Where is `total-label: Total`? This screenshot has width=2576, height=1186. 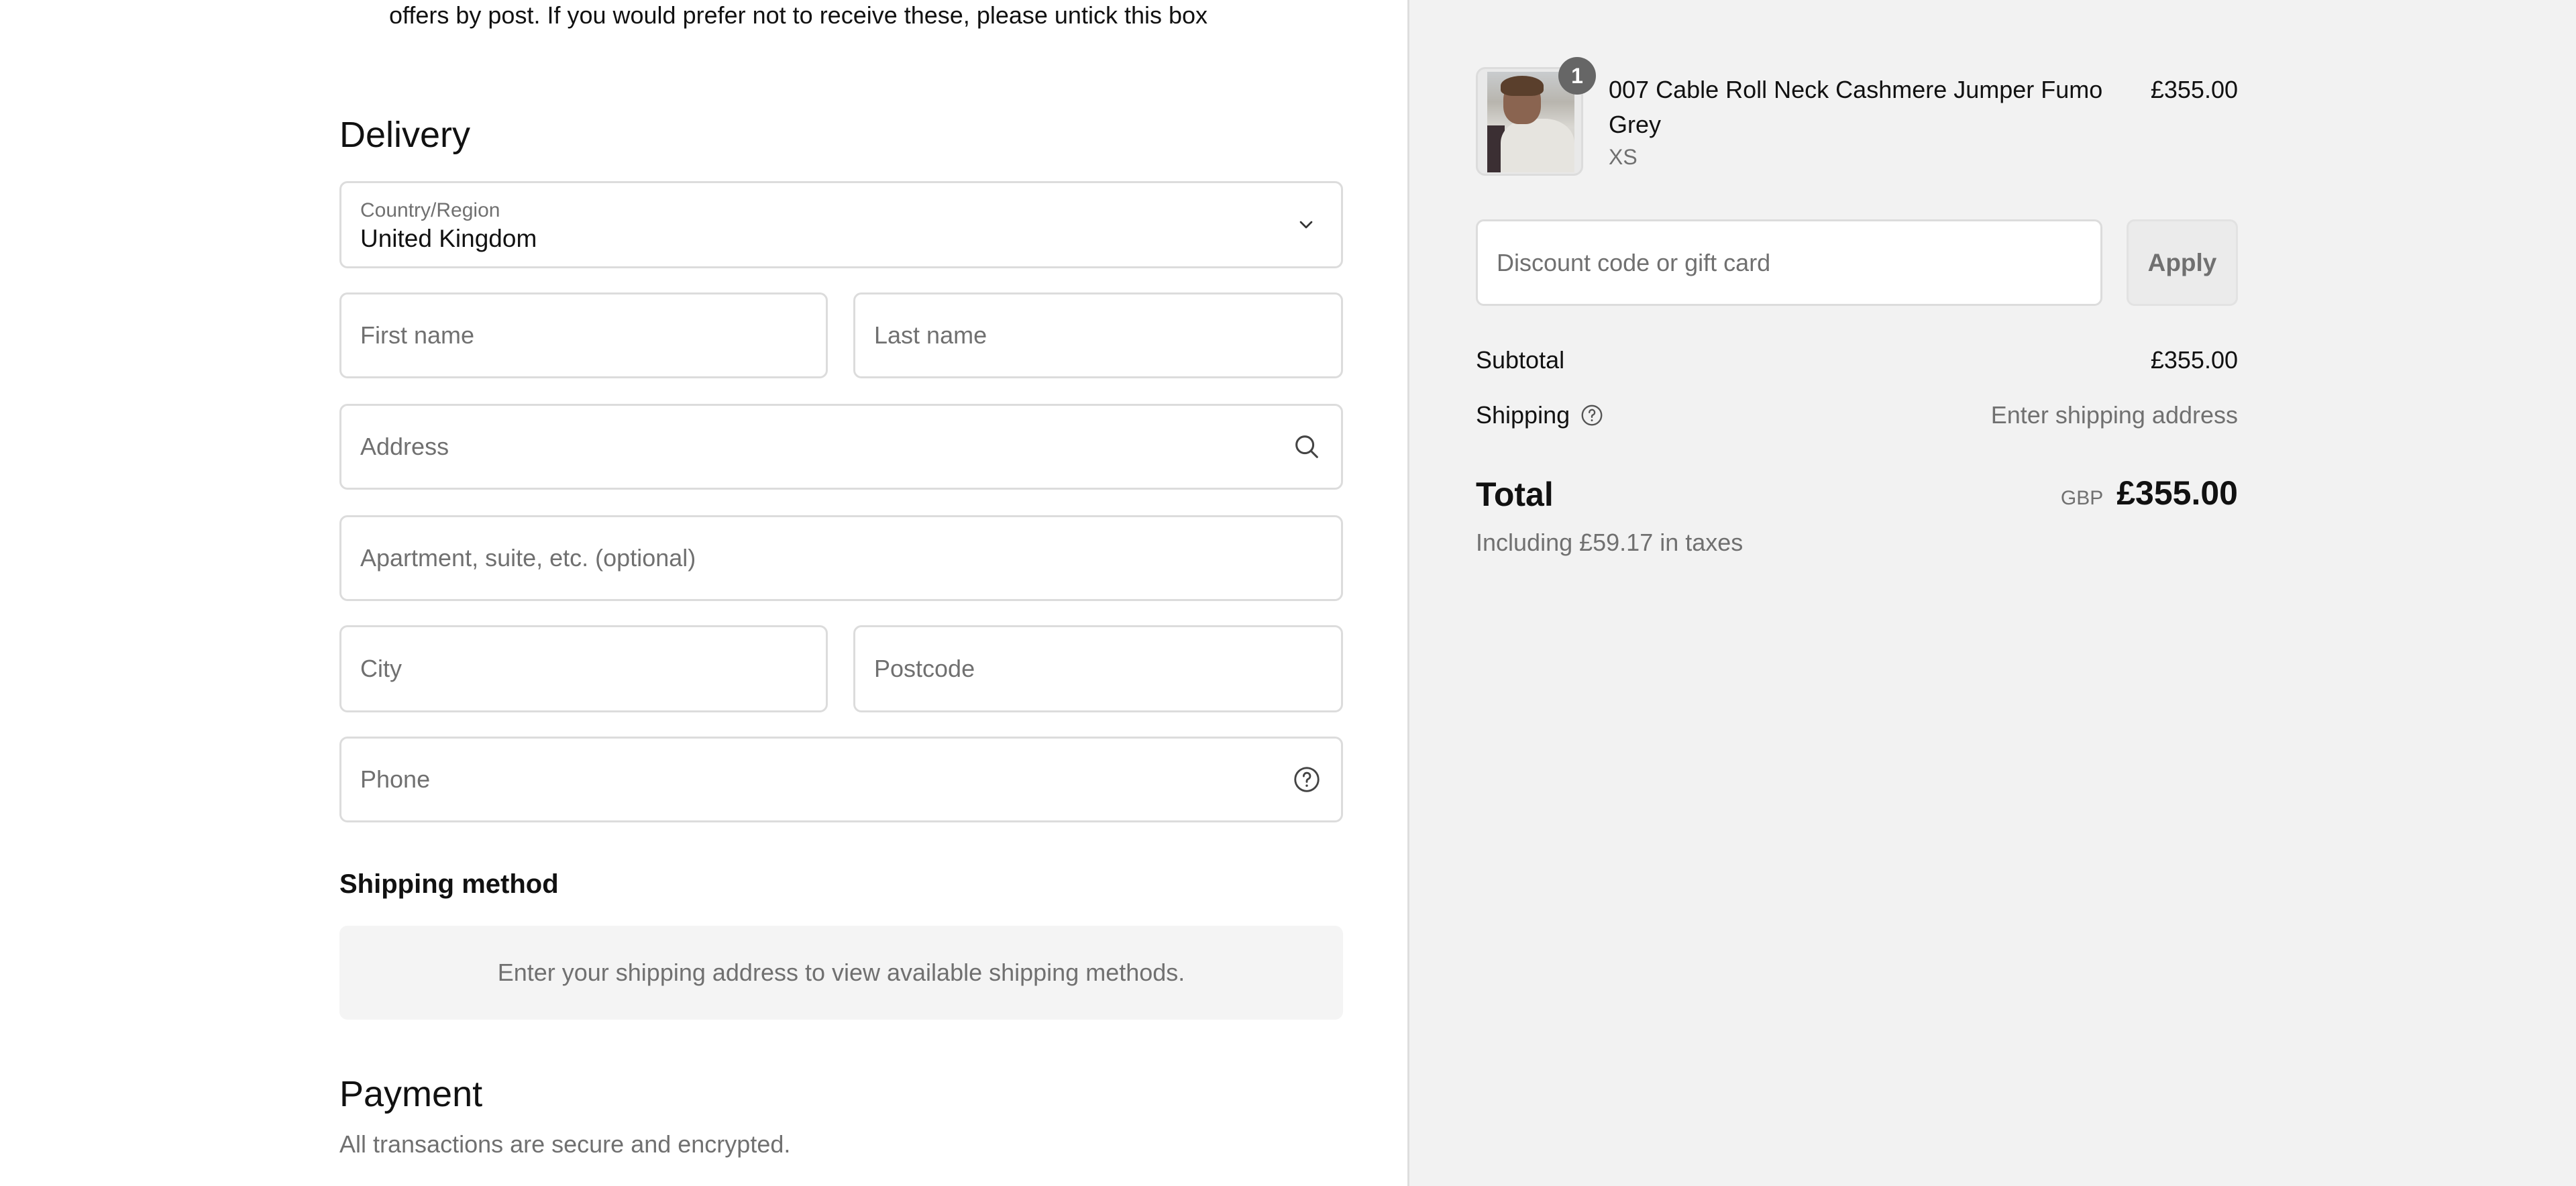 total-label: Total is located at coordinates (1515, 494).